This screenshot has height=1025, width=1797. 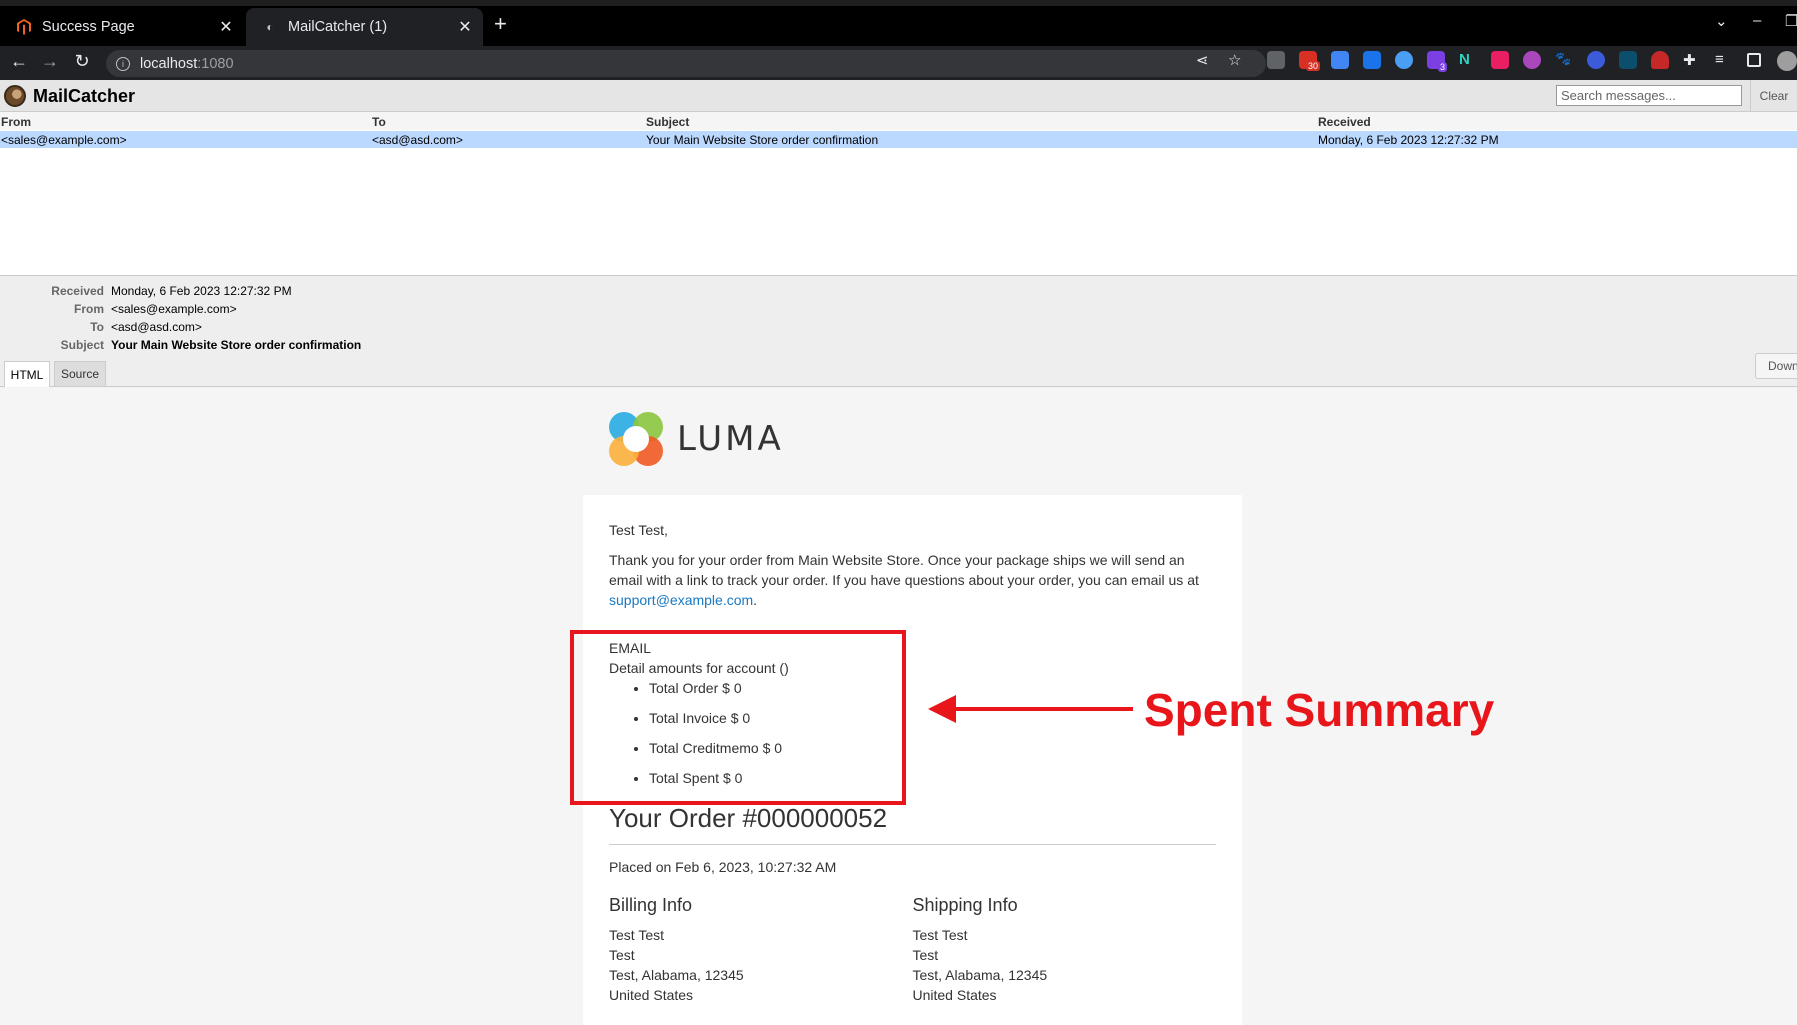 What do you see at coordinates (19, 61) in the screenshot?
I see `back-arrow-icon: ←` at bounding box center [19, 61].